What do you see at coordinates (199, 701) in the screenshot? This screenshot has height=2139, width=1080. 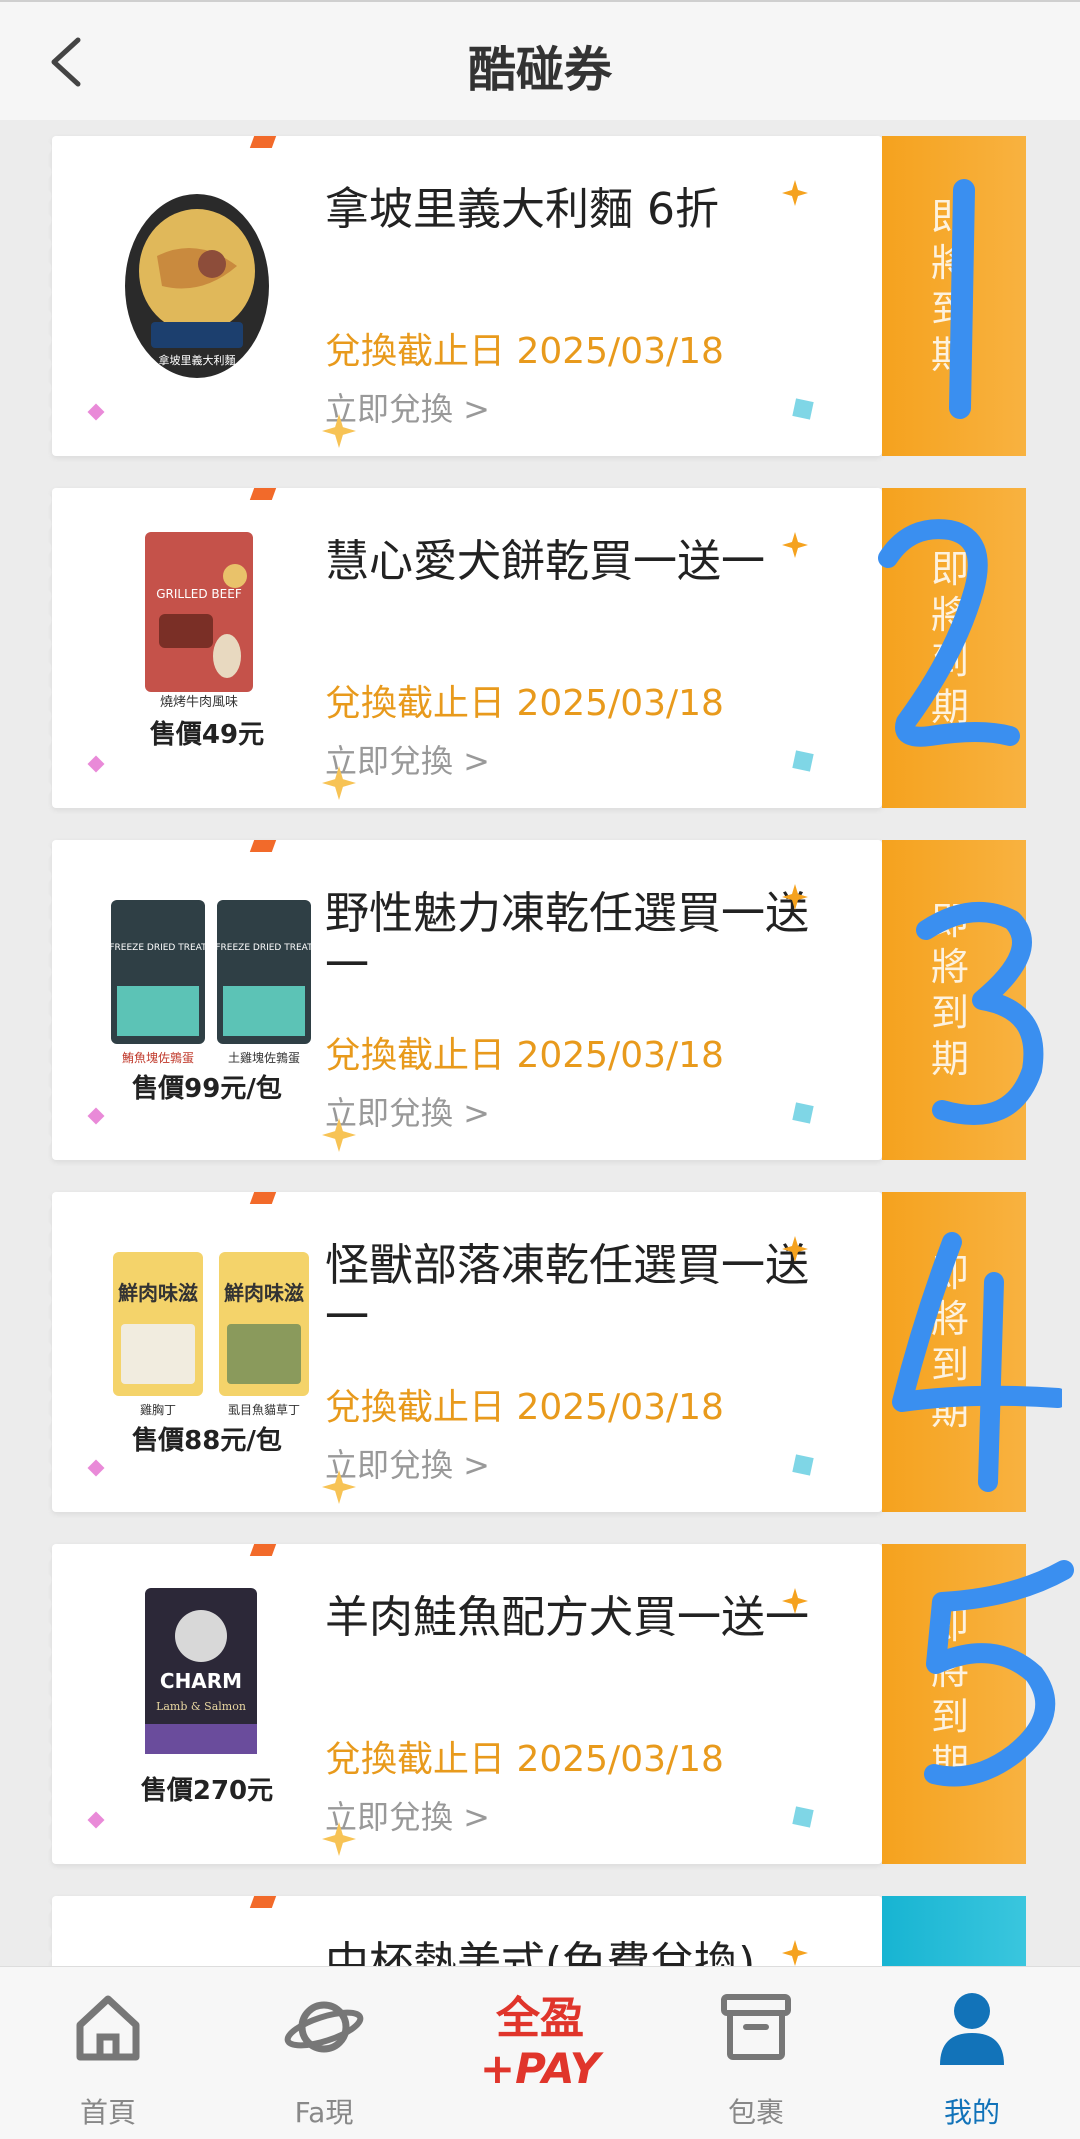 I see `image-caption: 燒烤牛肉風味` at bounding box center [199, 701].